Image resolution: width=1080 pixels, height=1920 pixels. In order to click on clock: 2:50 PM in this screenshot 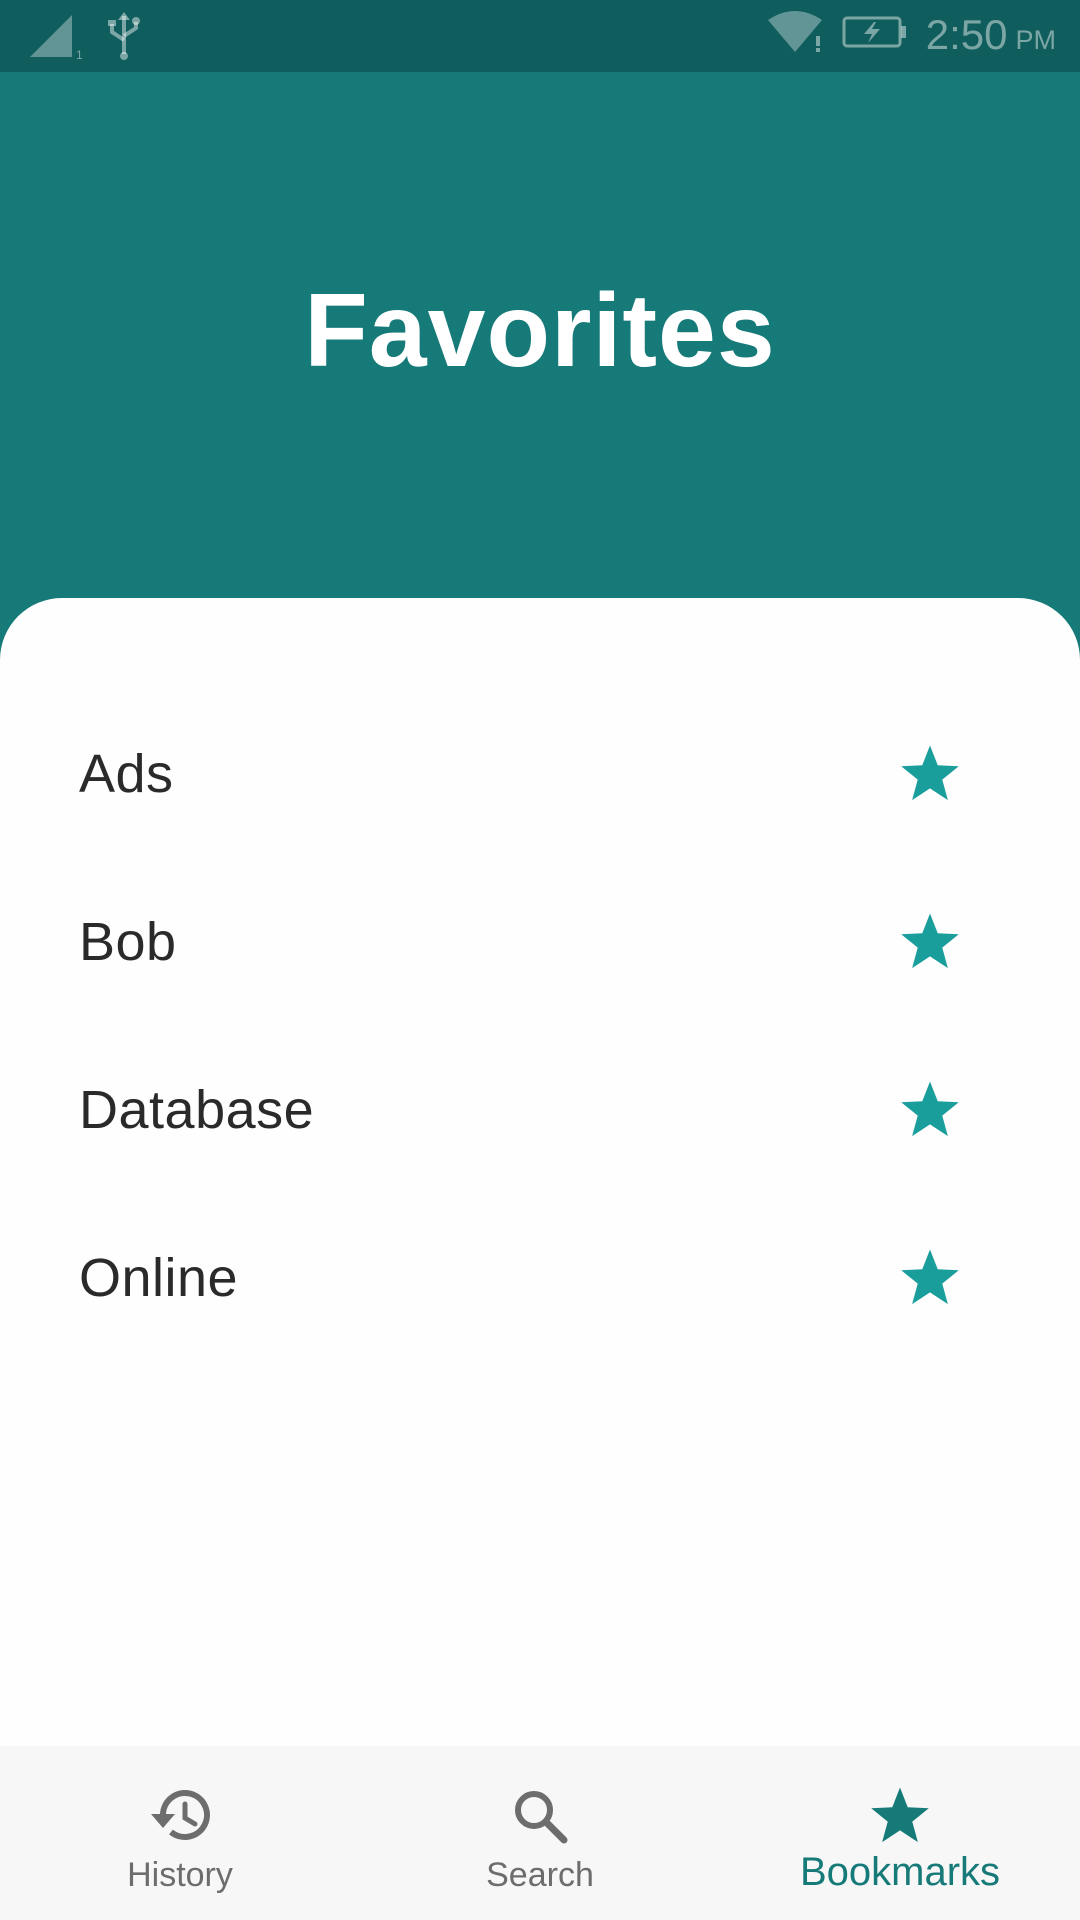, I will do `click(991, 35)`.